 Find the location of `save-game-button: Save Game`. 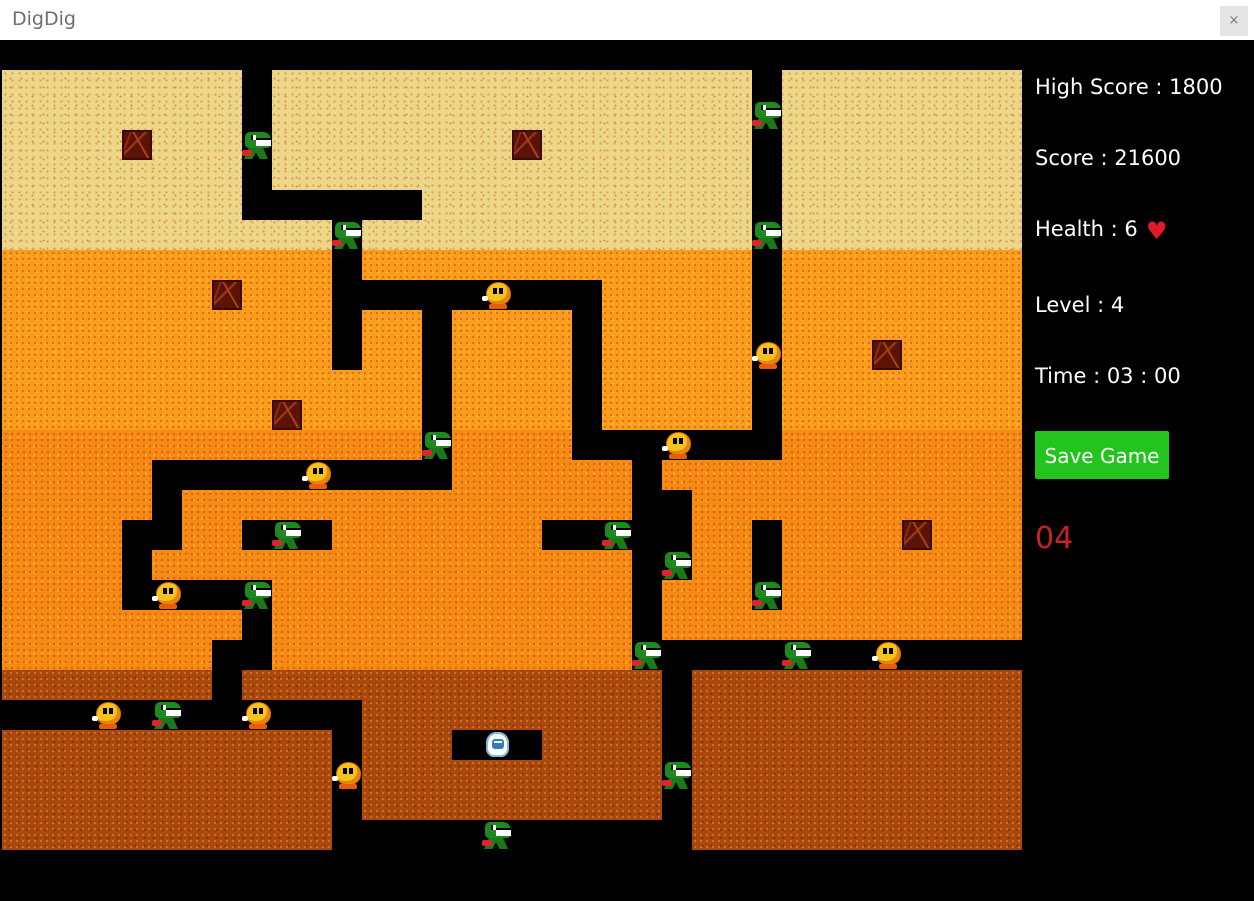

save-game-button: Save Game is located at coordinates (1102, 455).